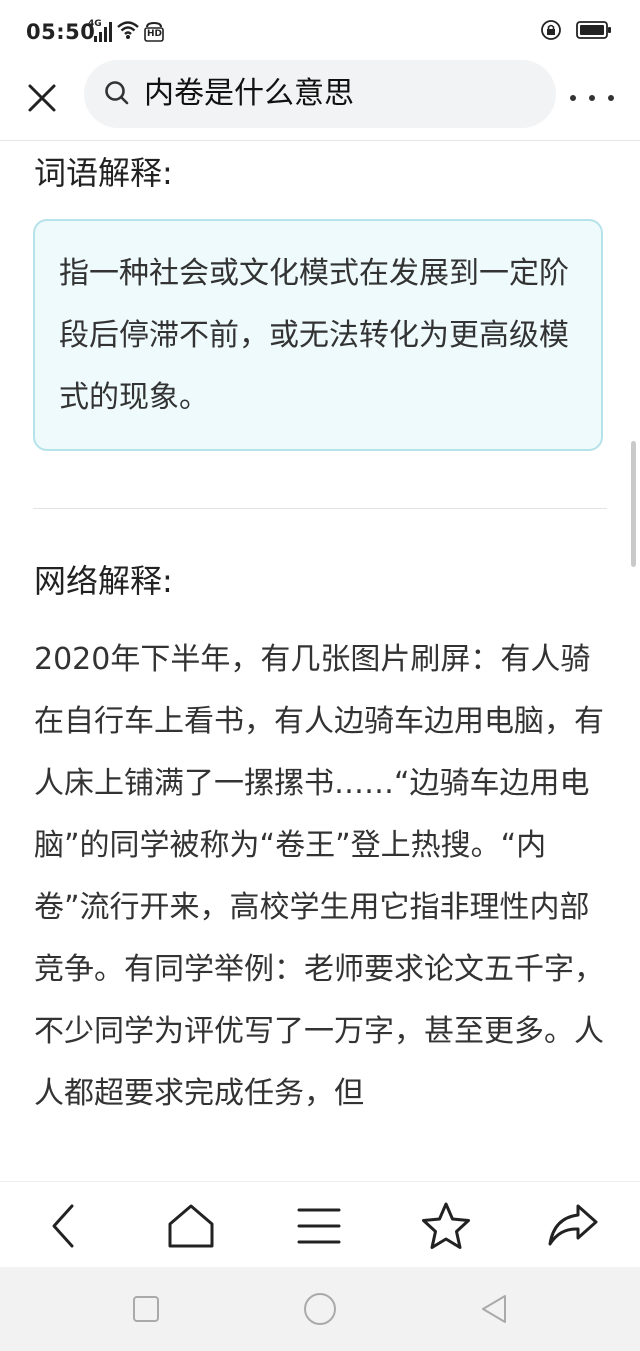  I want to click on hd-label: HD, so click(155, 34).